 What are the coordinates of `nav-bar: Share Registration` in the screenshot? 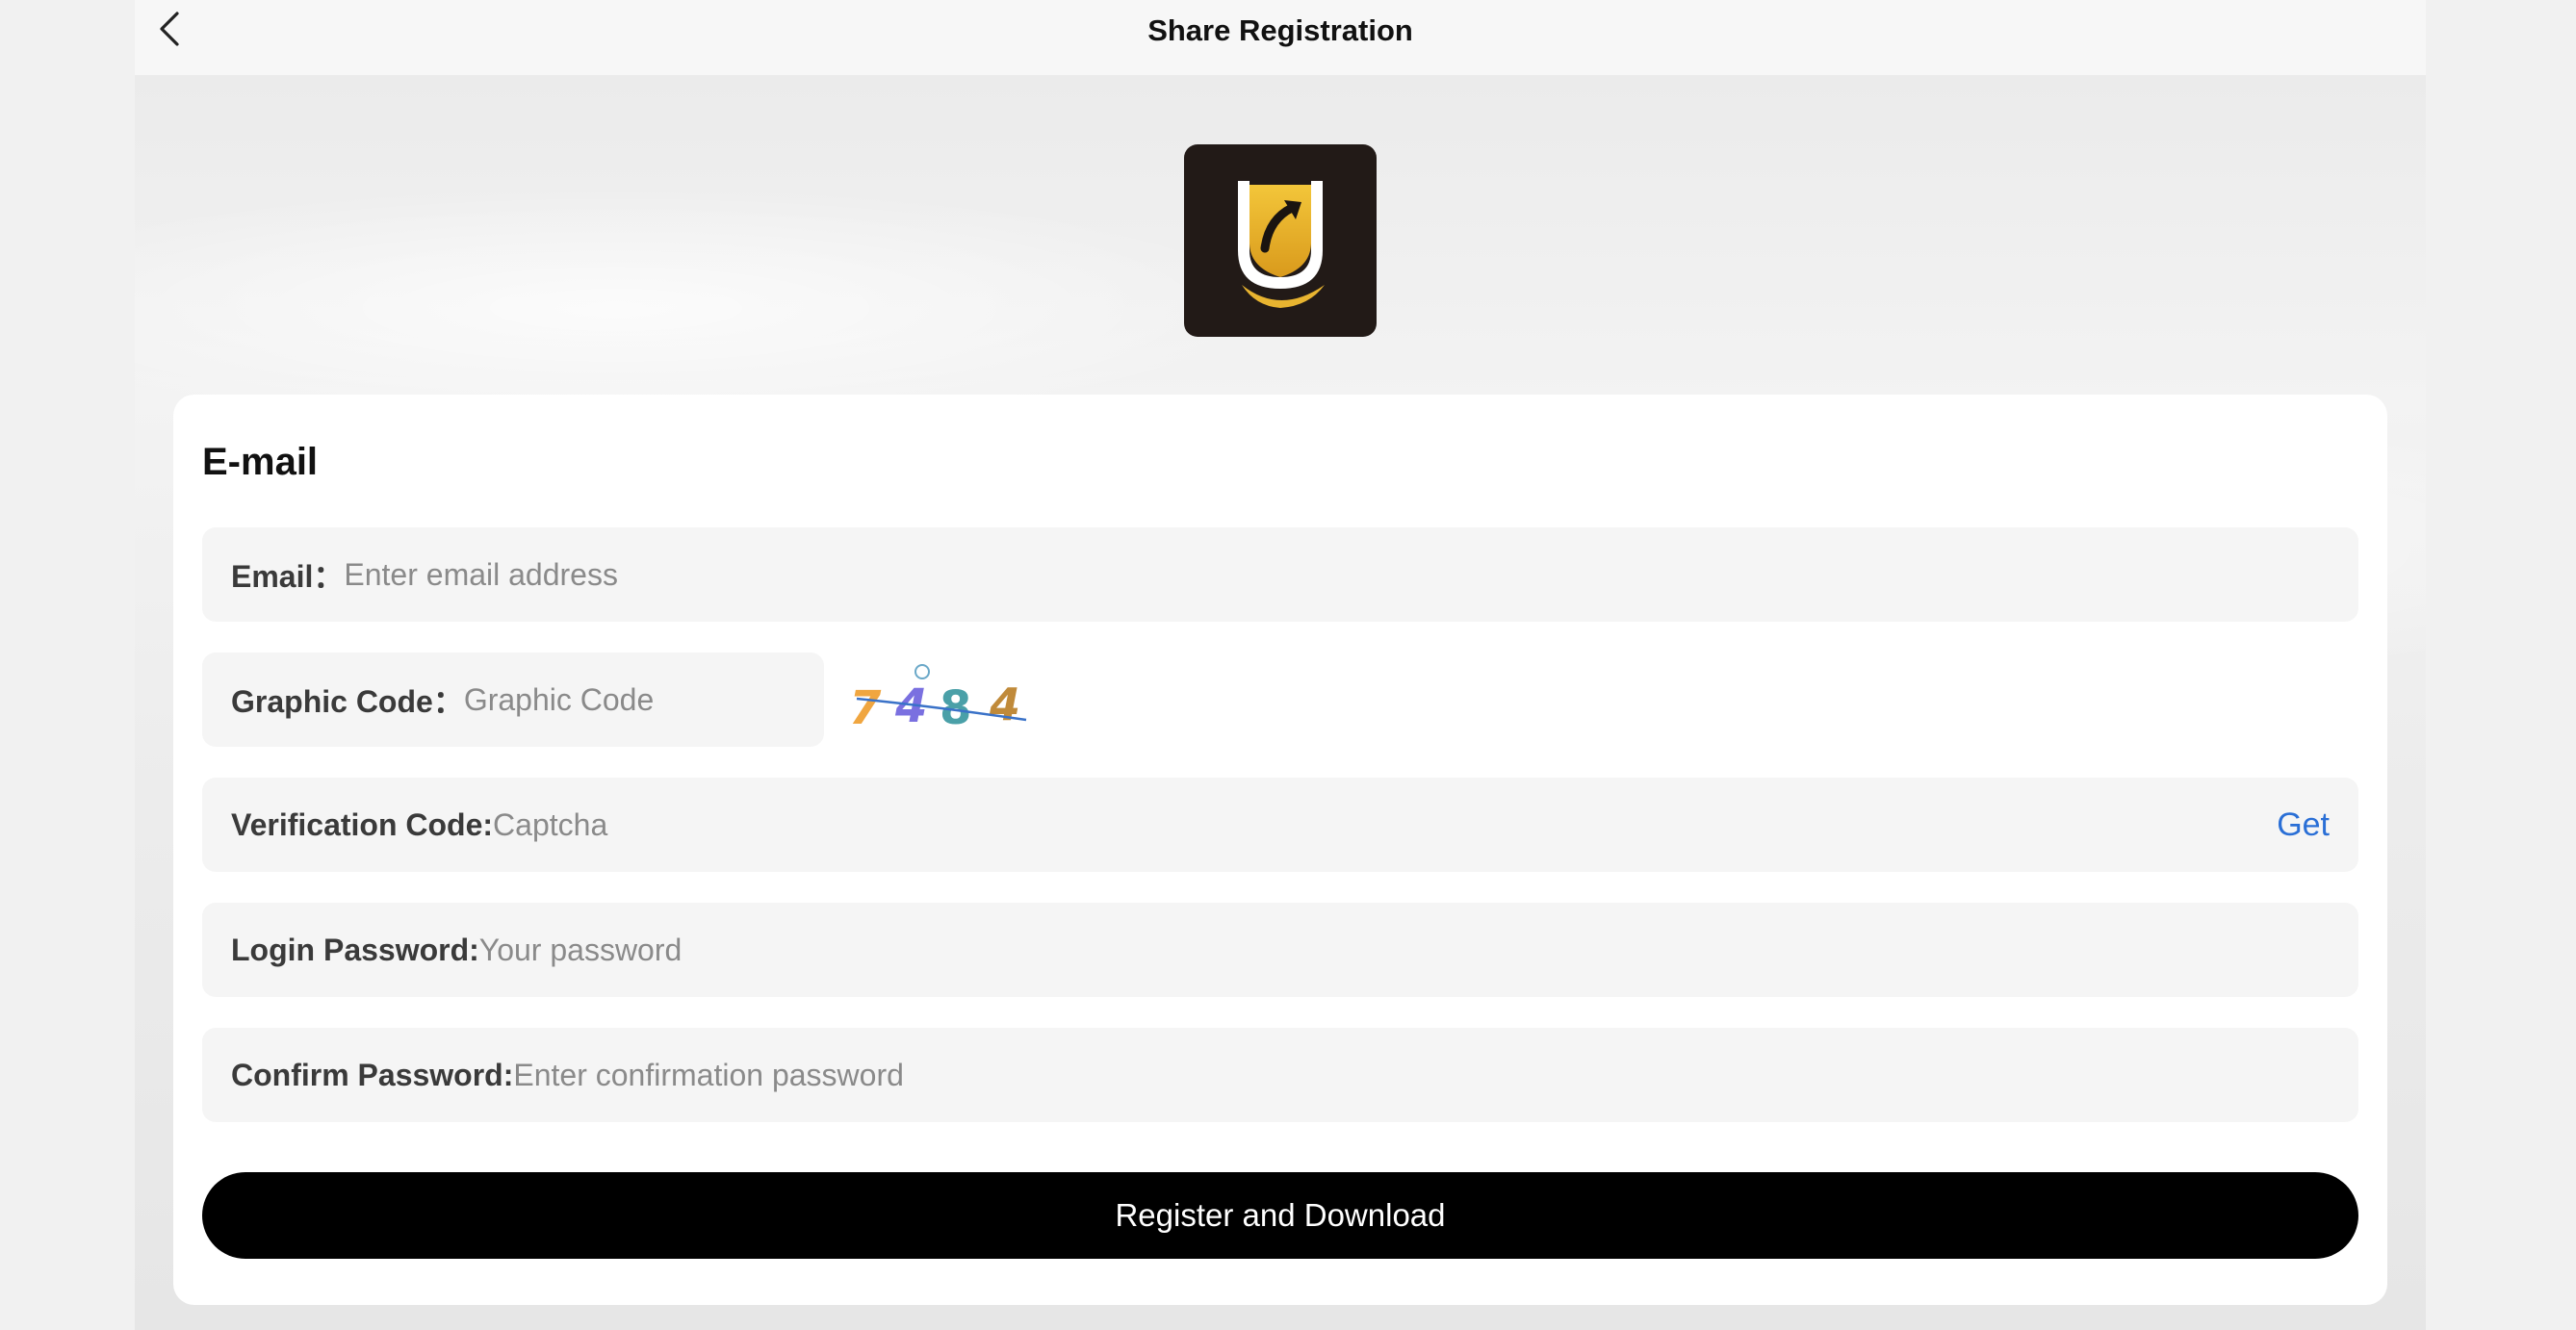 It's located at (1280, 37).